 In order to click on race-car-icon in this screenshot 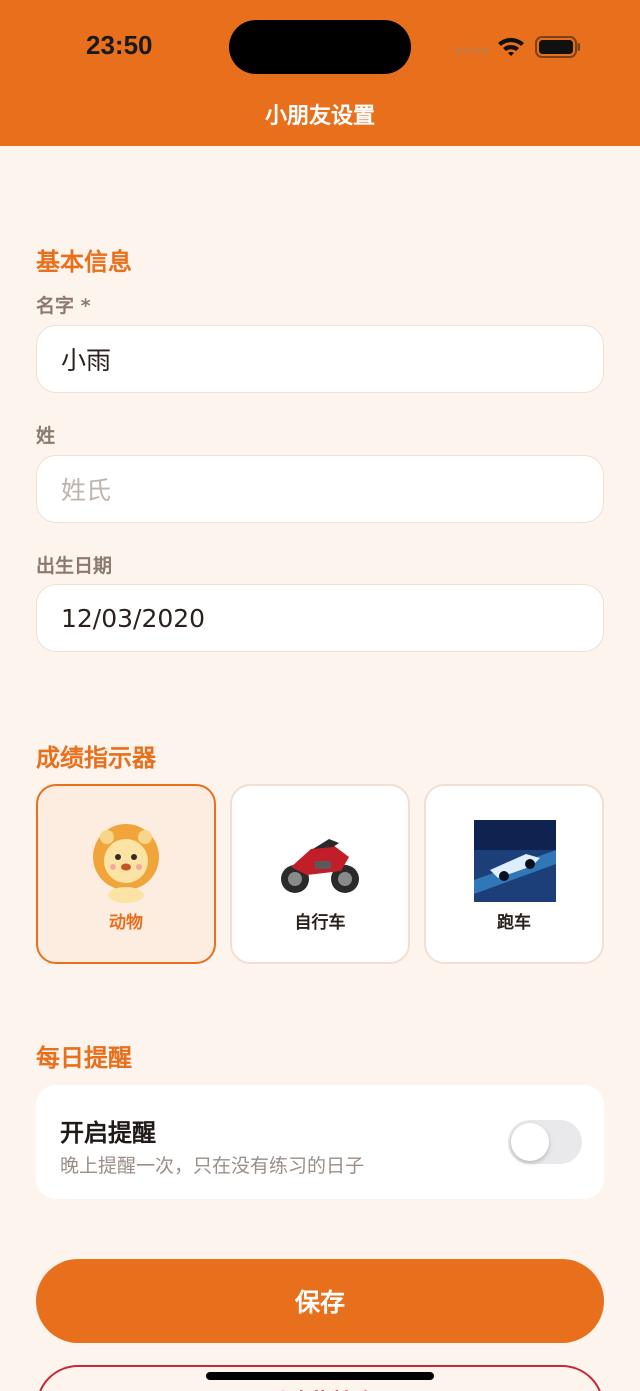, I will do `click(515, 861)`.